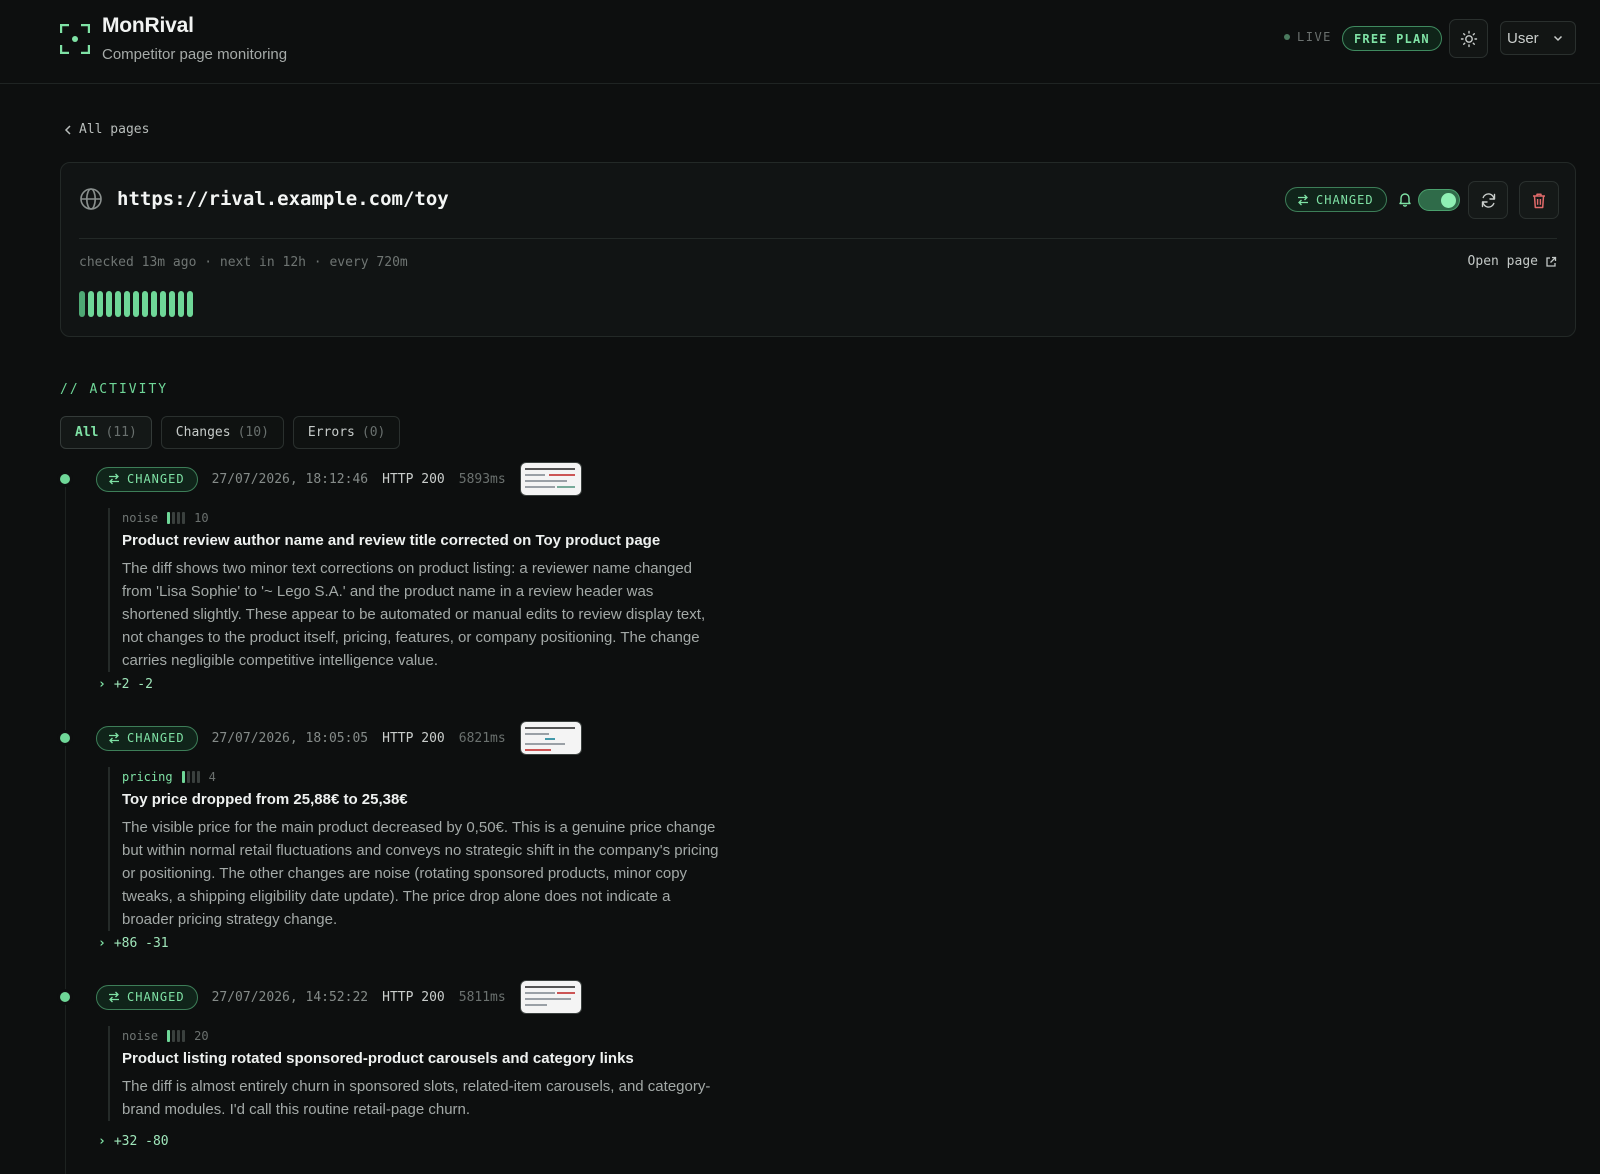 Image resolution: width=1600 pixels, height=1174 pixels. Describe the element at coordinates (65, 829) in the screenshot. I see `timeline-line` at that location.